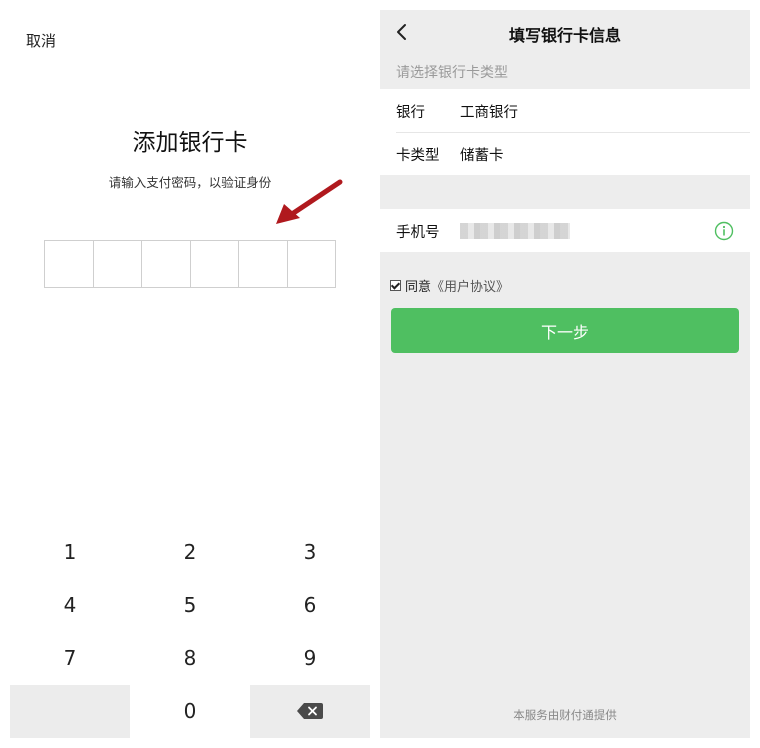 This screenshot has height=748, width=760. What do you see at coordinates (565, 715) in the screenshot?
I see `footer-provider-text: 本服务由财付通提供` at bounding box center [565, 715].